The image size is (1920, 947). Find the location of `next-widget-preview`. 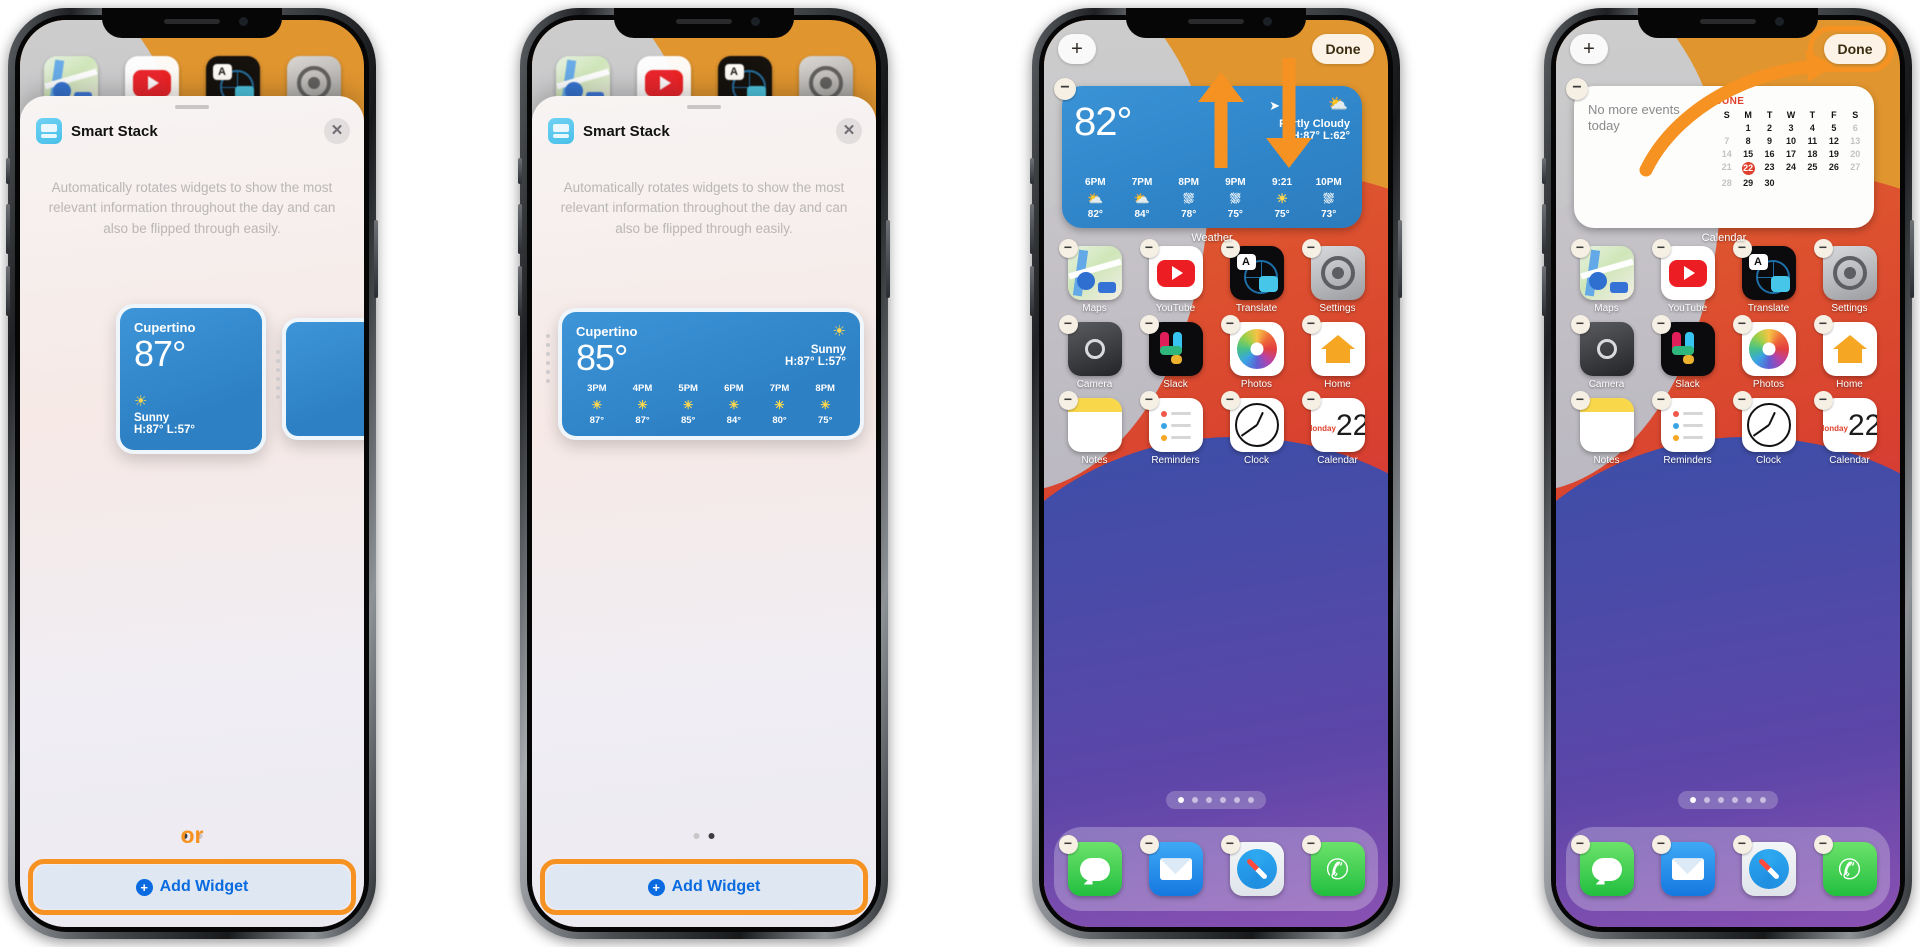

next-widget-preview is located at coordinates (323, 379).